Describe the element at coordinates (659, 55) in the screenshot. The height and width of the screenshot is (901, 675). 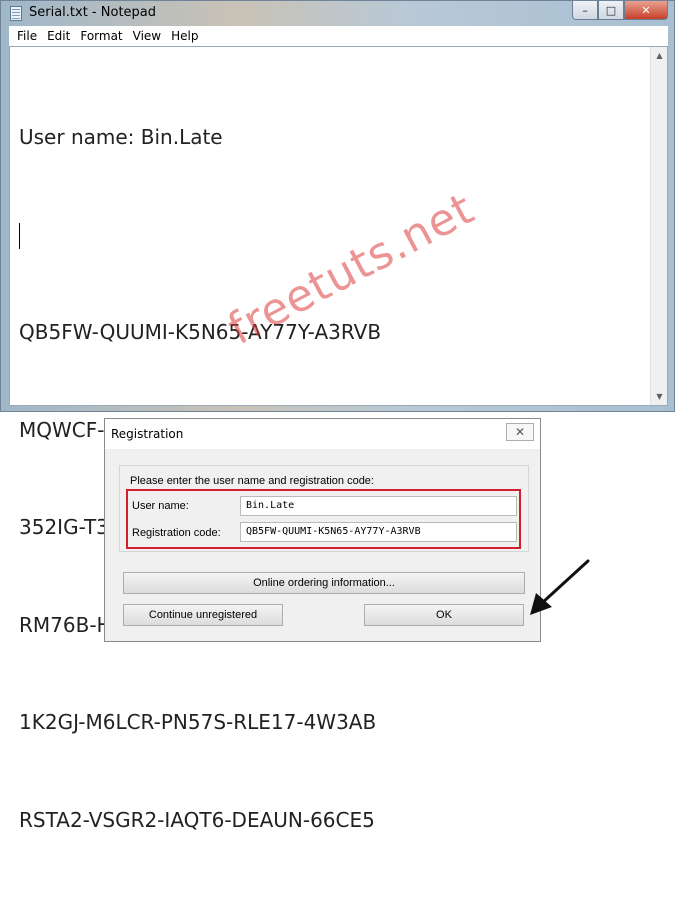
I see `scroll-up-icon: ▲` at that location.